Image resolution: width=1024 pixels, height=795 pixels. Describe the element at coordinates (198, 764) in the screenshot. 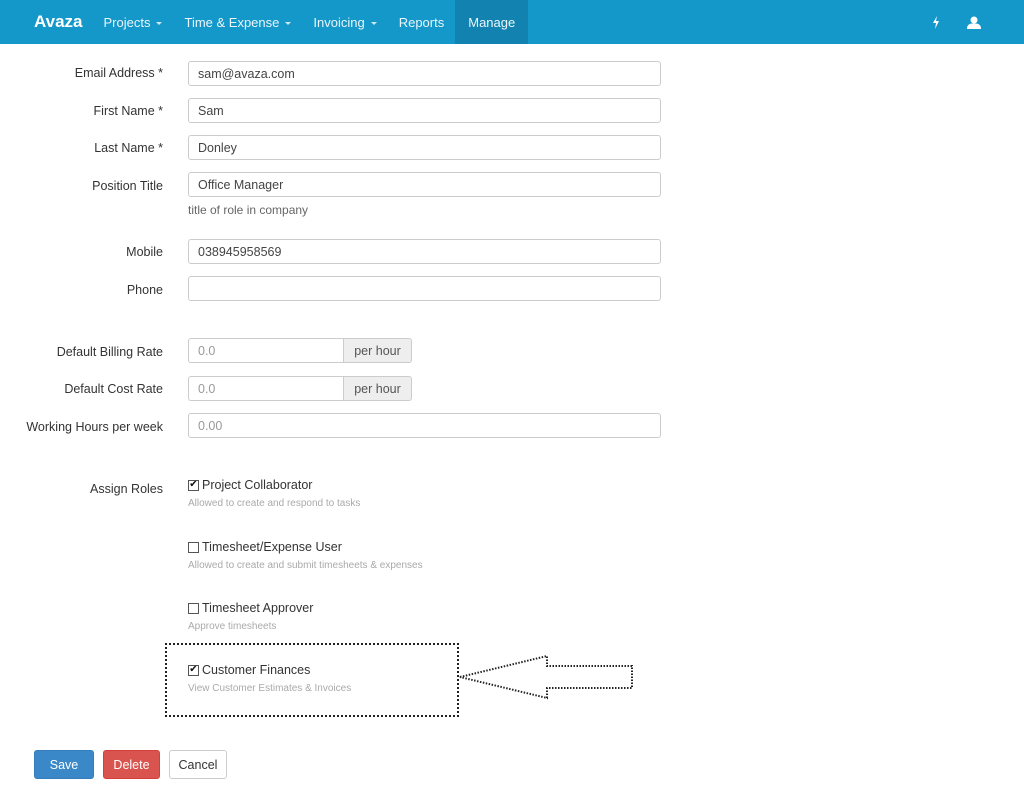

I see `cancel-button: Cancel` at that location.